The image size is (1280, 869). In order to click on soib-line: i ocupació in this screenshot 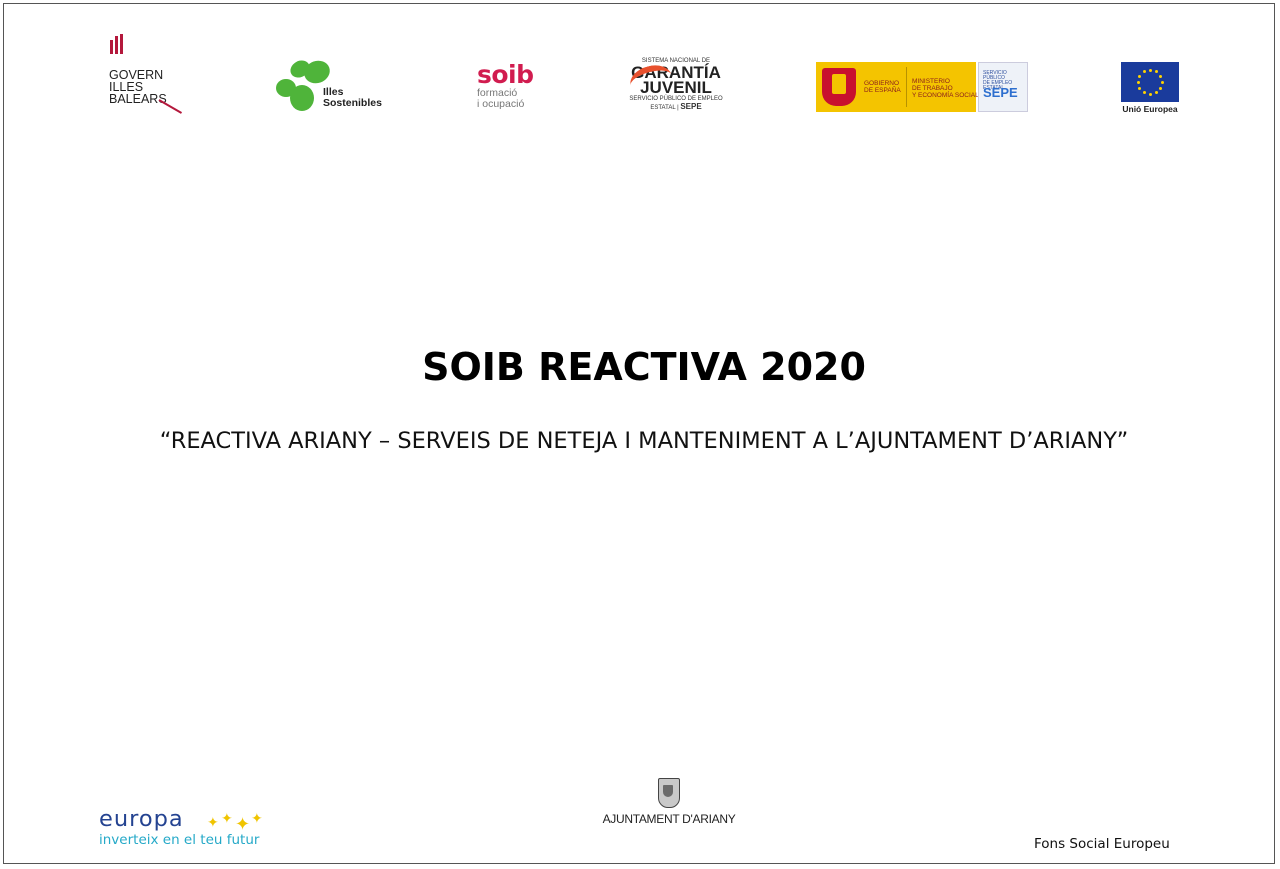, I will do `click(501, 104)`.